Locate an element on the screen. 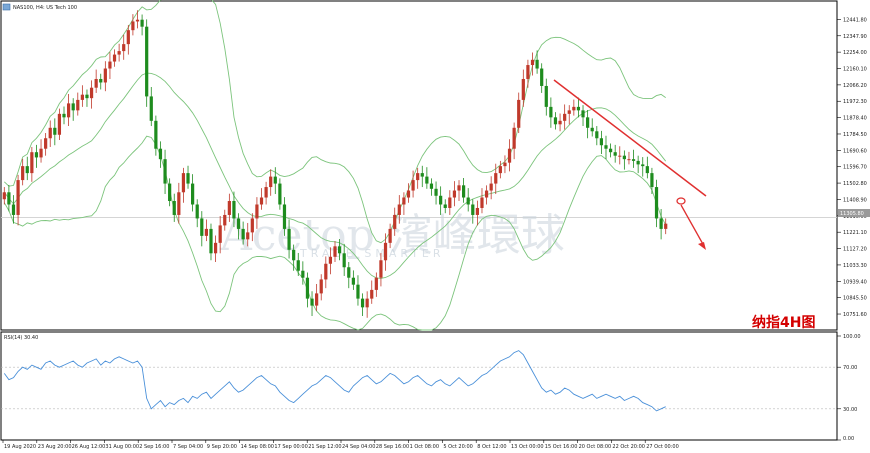 Image resolution: width=870 pixels, height=453 pixels. time-tick-label: 5 Oct 20:00 is located at coordinates (457, 447).